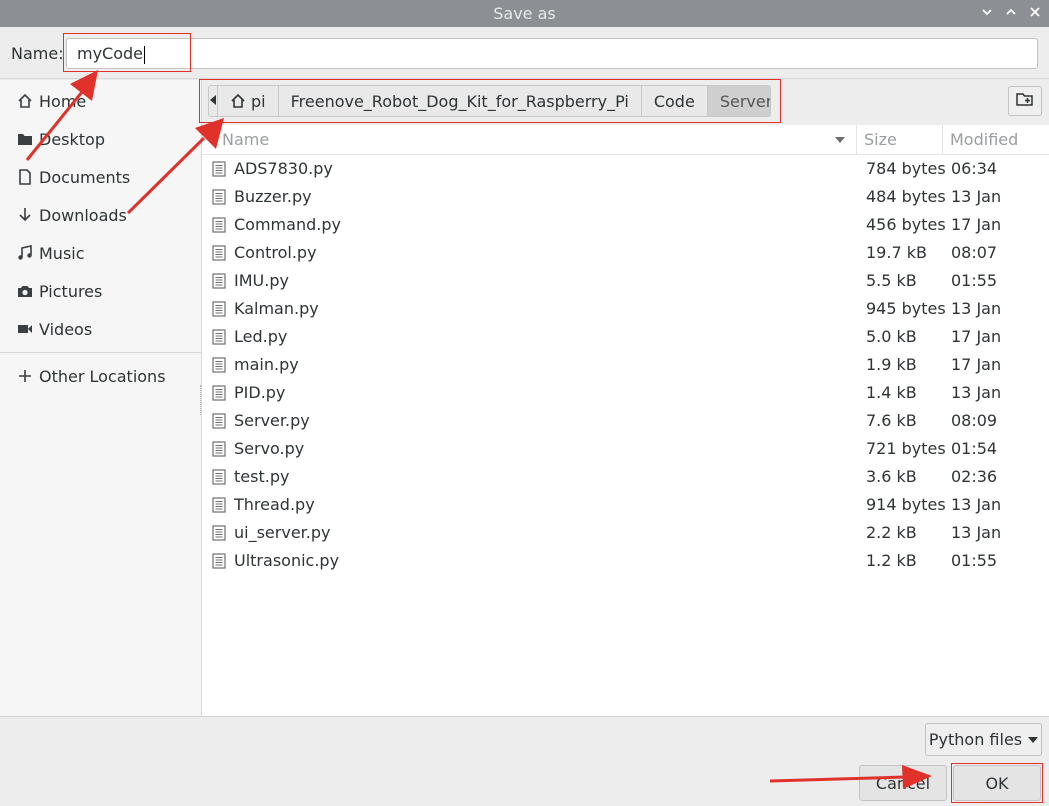 This screenshot has height=806, width=1049. I want to click on file-modified: 02:36, so click(974, 476).